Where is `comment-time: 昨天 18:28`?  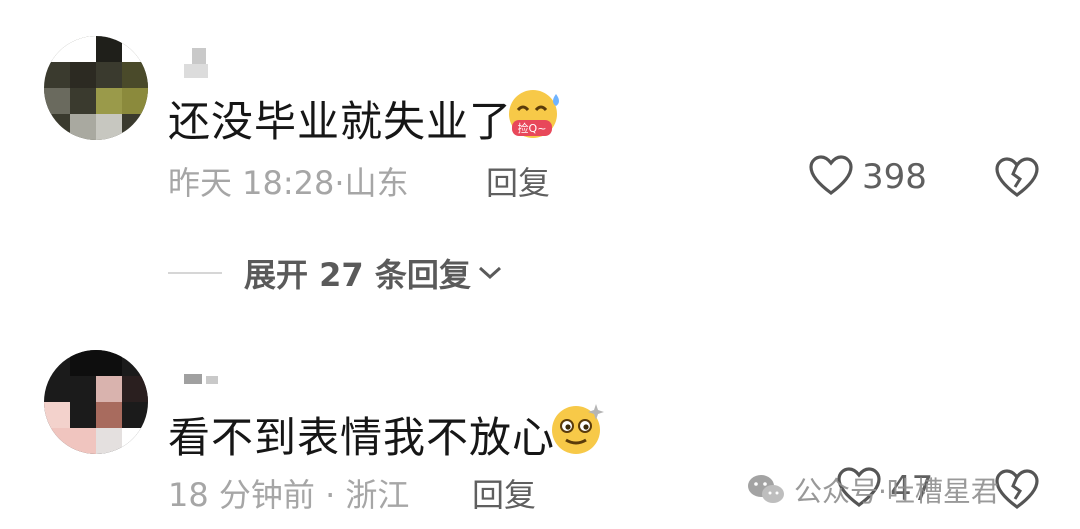
comment-time: 昨天 18:28 is located at coordinates (251, 183).